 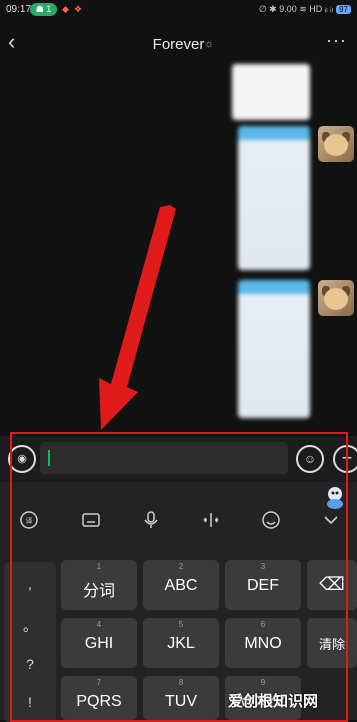 What do you see at coordinates (273, 701) in the screenshot?
I see `watermark: 爱创根知识网` at bounding box center [273, 701].